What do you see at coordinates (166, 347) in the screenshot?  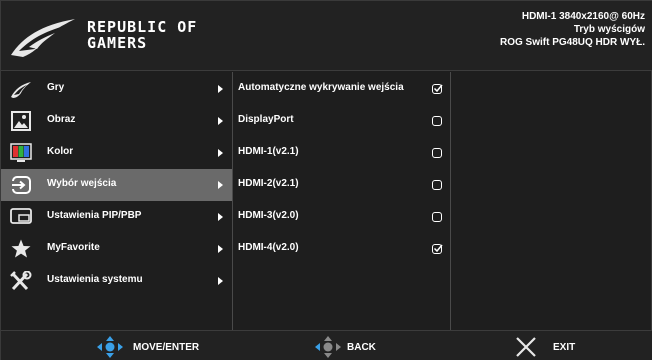 I see `move-enter-label: MOVE/ENTER` at bounding box center [166, 347].